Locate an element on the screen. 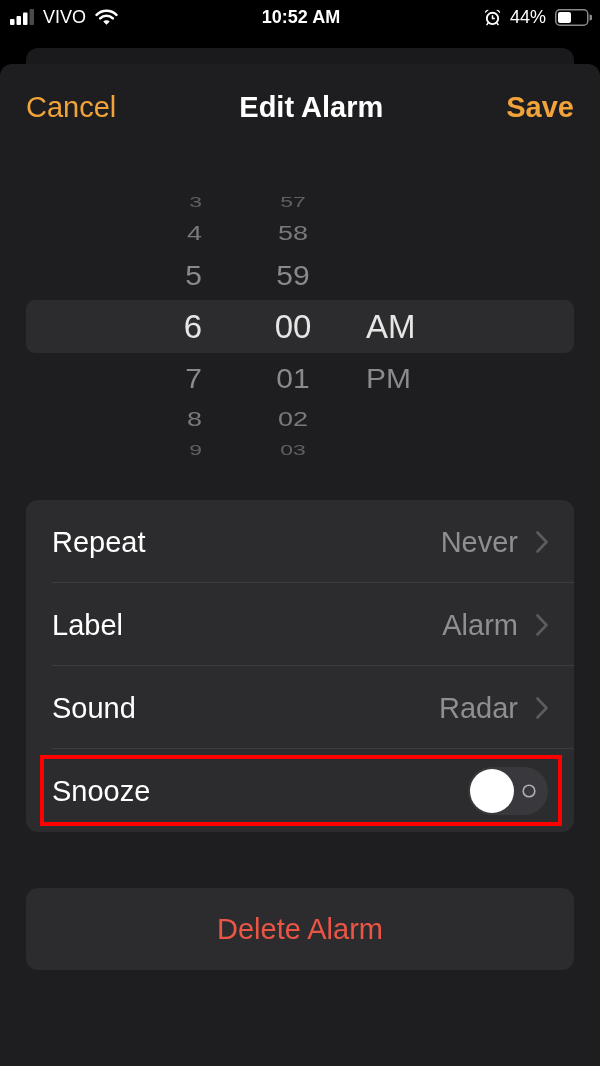 Image resolution: width=600 pixels, height=1066 pixels. setting-row: Sound Radar is located at coordinates (300, 707).